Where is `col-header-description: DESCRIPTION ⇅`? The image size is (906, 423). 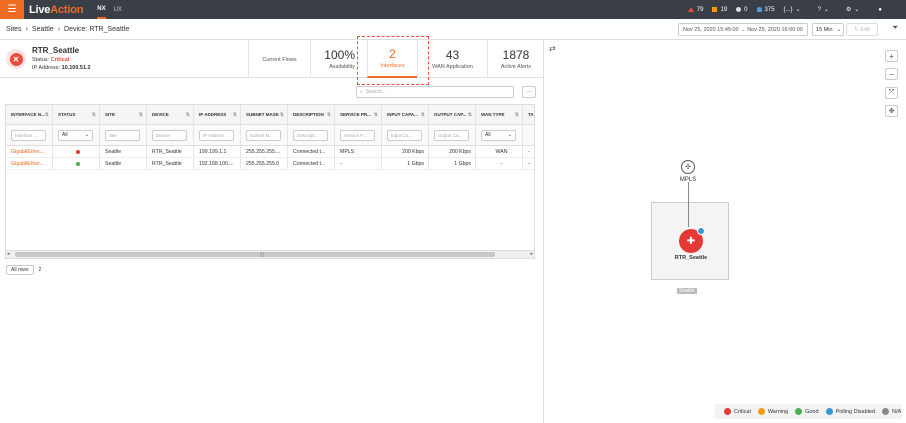
col-header-description: DESCRIPTION ⇅ is located at coordinates (311, 114).